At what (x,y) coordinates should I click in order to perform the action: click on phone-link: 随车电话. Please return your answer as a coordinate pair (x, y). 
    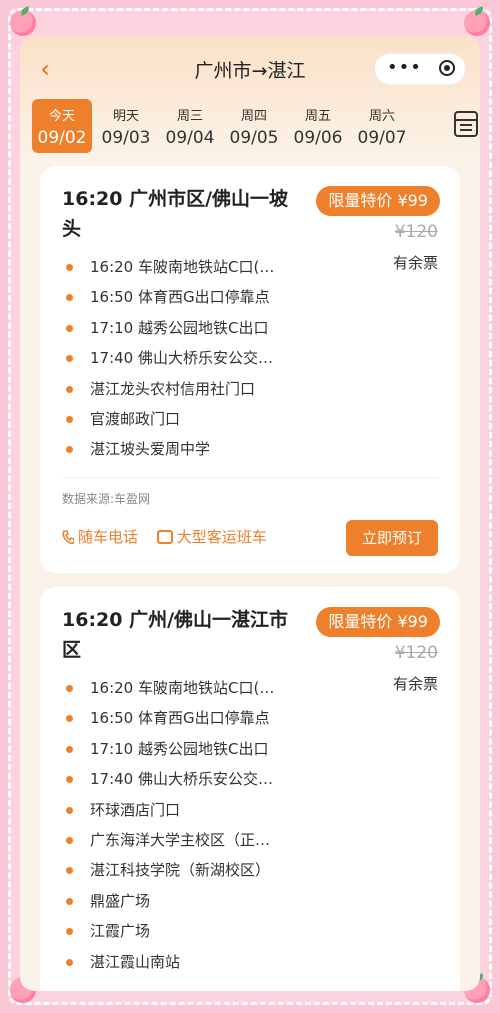
    Looking at the image, I should click on (102, 537).